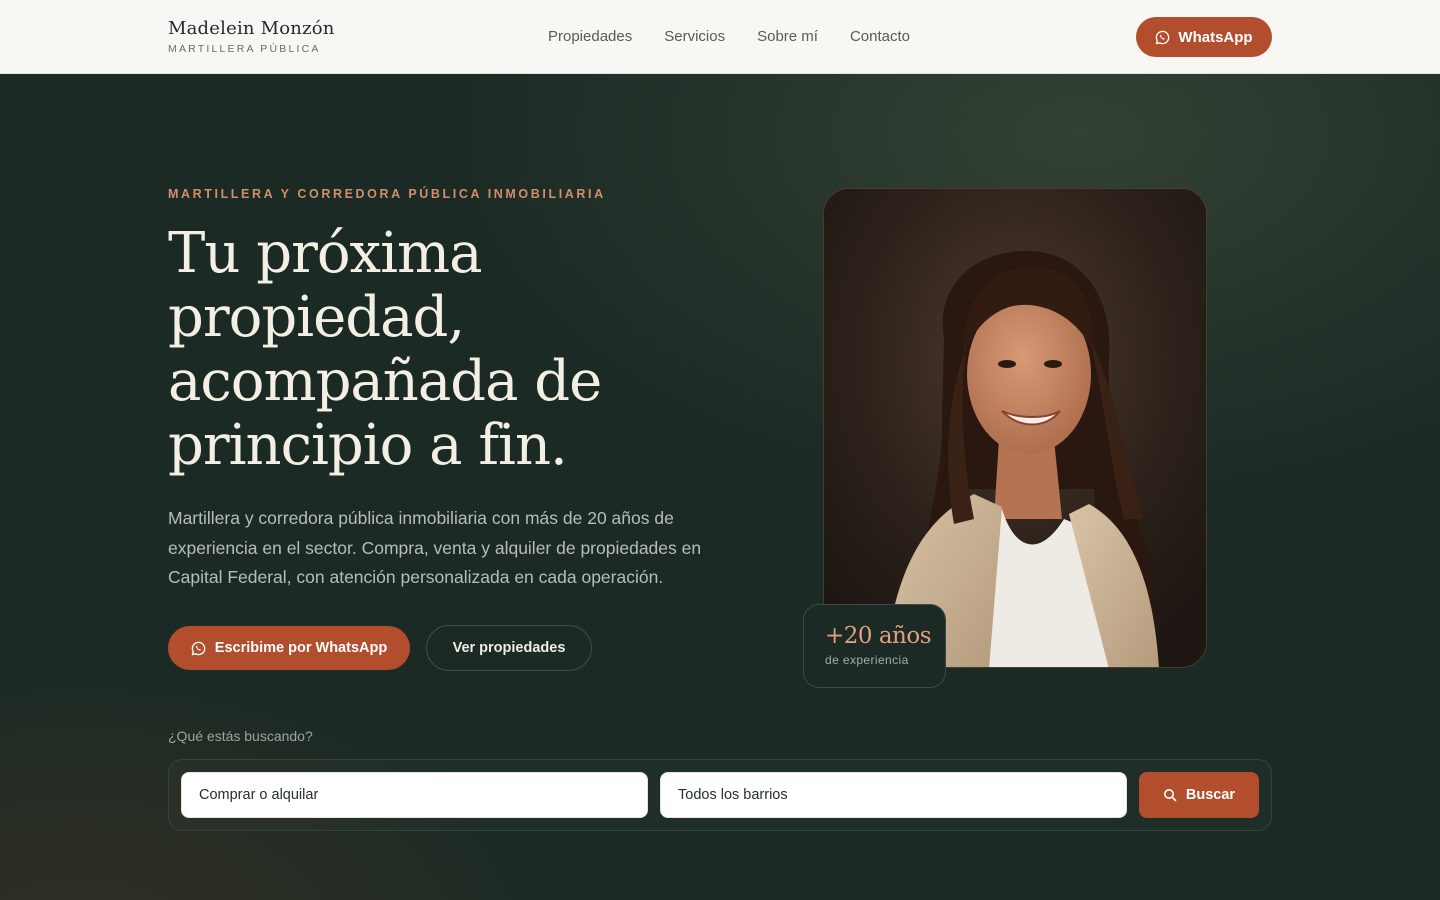 The height and width of the screenshot is (900, 1440). I want to click on experience-badge: +20 años de experiencia, so click(874, 646).